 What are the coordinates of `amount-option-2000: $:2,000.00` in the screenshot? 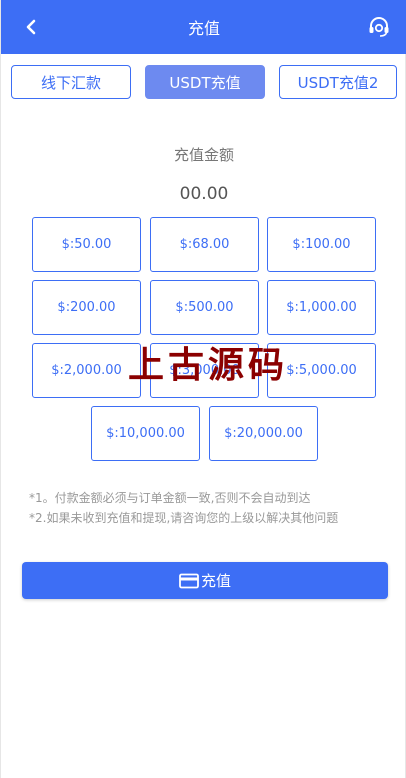 It's located at (86, 370).